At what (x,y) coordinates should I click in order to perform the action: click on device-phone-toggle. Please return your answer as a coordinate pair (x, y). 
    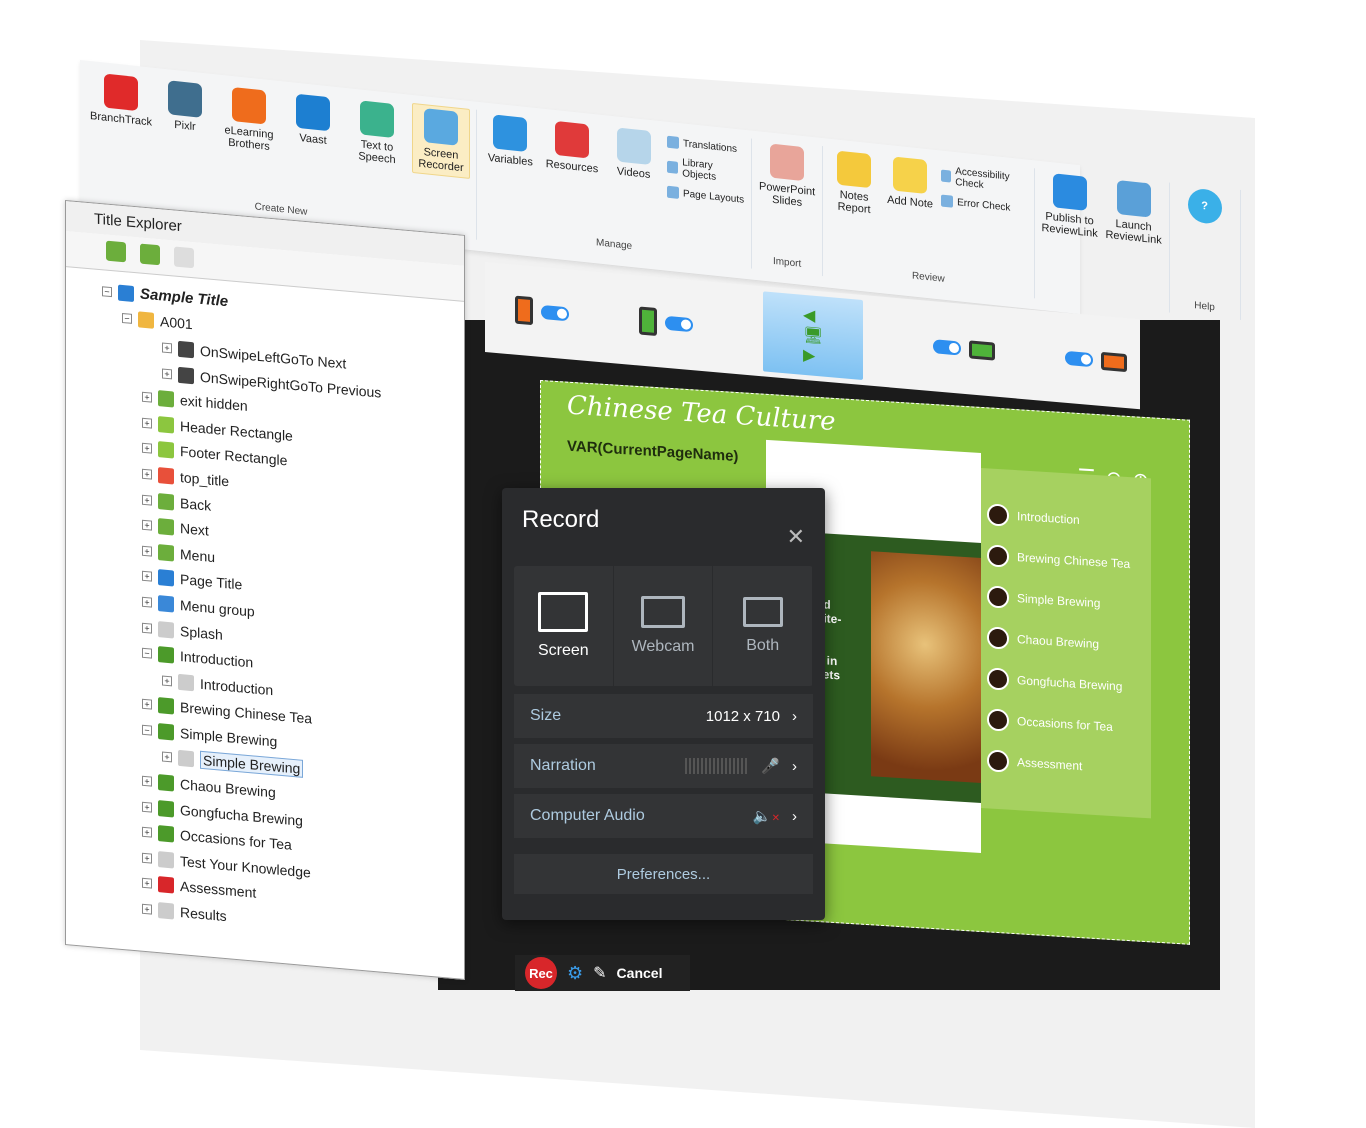
    Looking at the image, I should click on (542, 312).